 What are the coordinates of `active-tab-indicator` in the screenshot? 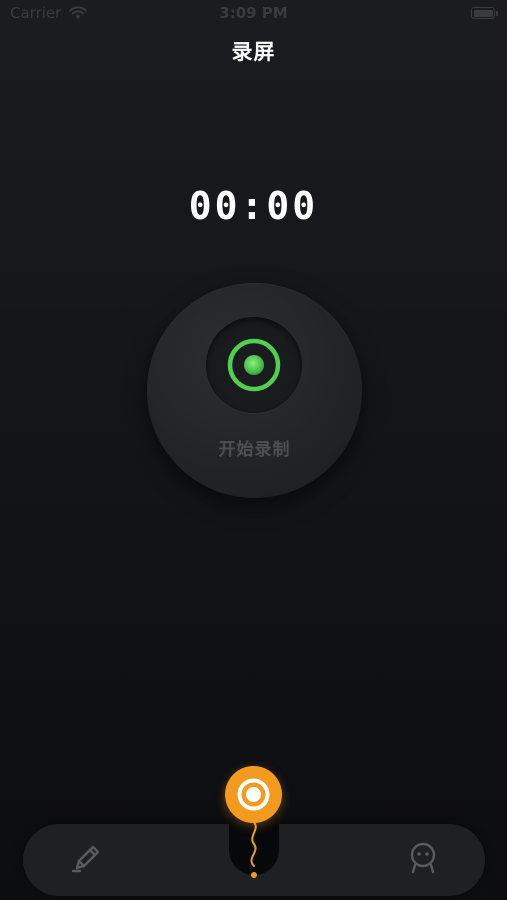 It's located at (253, 849).